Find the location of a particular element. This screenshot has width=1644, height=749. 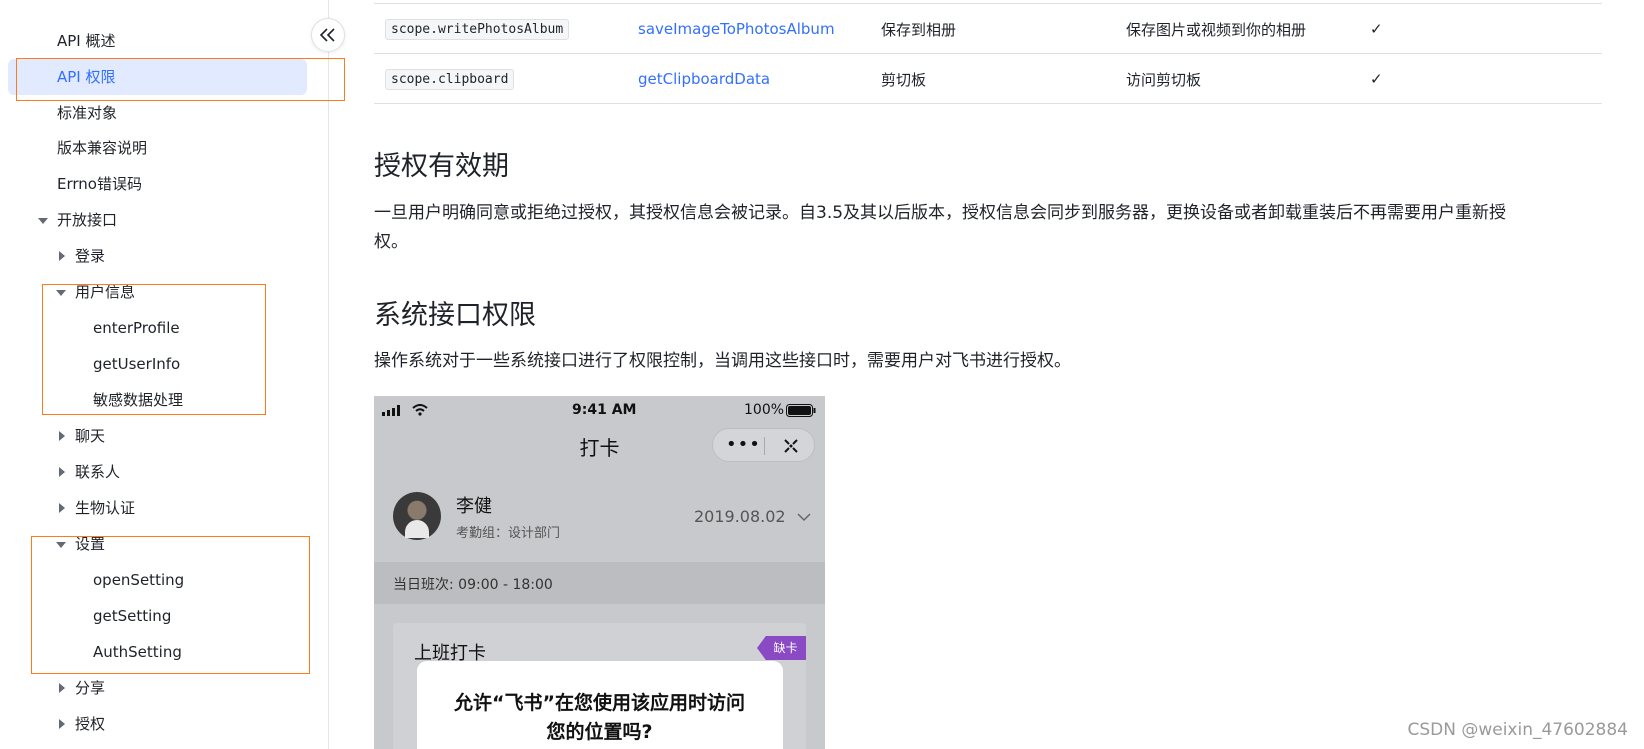

api-link: getClipboardData is located at coordinates (704, 79).